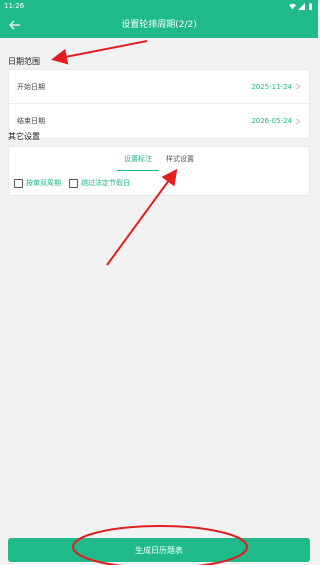 This screenshot has width=320, height=565. What do you see at coordinates (14, 6) in the screenshot?
I see `status-time: 11:26` at bounding box center [14, 6].